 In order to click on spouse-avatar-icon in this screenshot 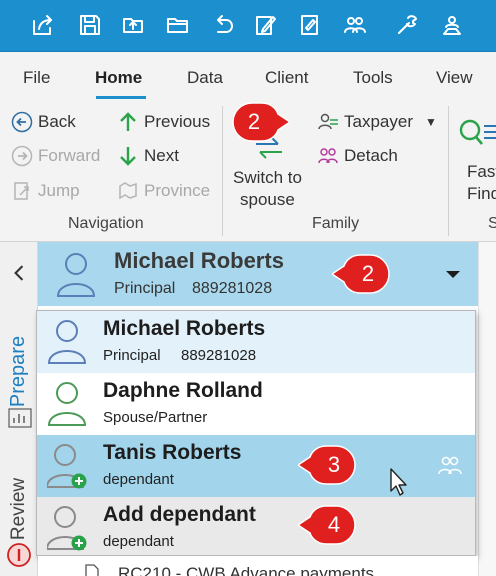, I will do `click(67, 403)`.